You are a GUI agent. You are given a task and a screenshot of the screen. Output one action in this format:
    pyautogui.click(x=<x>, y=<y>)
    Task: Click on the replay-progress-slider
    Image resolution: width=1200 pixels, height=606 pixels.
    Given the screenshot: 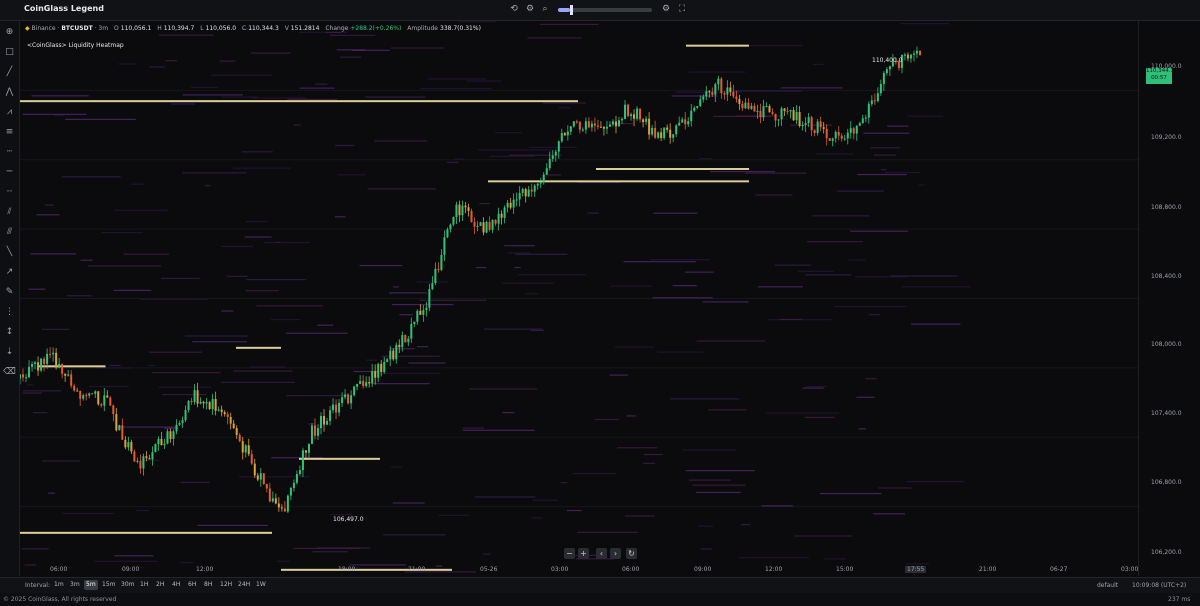 What is the action you would take?
    pyautogui.click(x=605, y=10)
    